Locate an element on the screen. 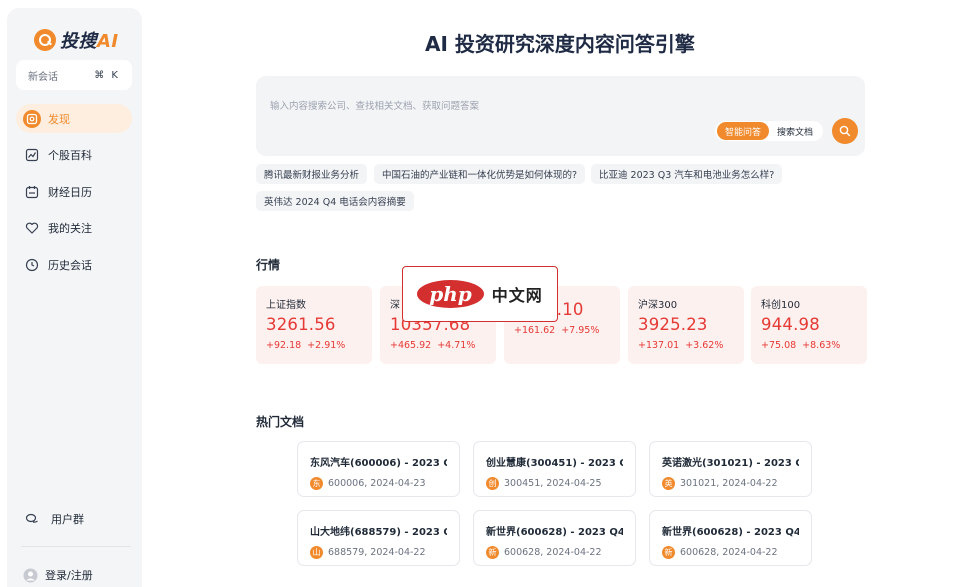 Image resolution: width=960 pixels, height=587 pixels. sidebar-item-following: 我的关注 is located at coordinates (74, 228).